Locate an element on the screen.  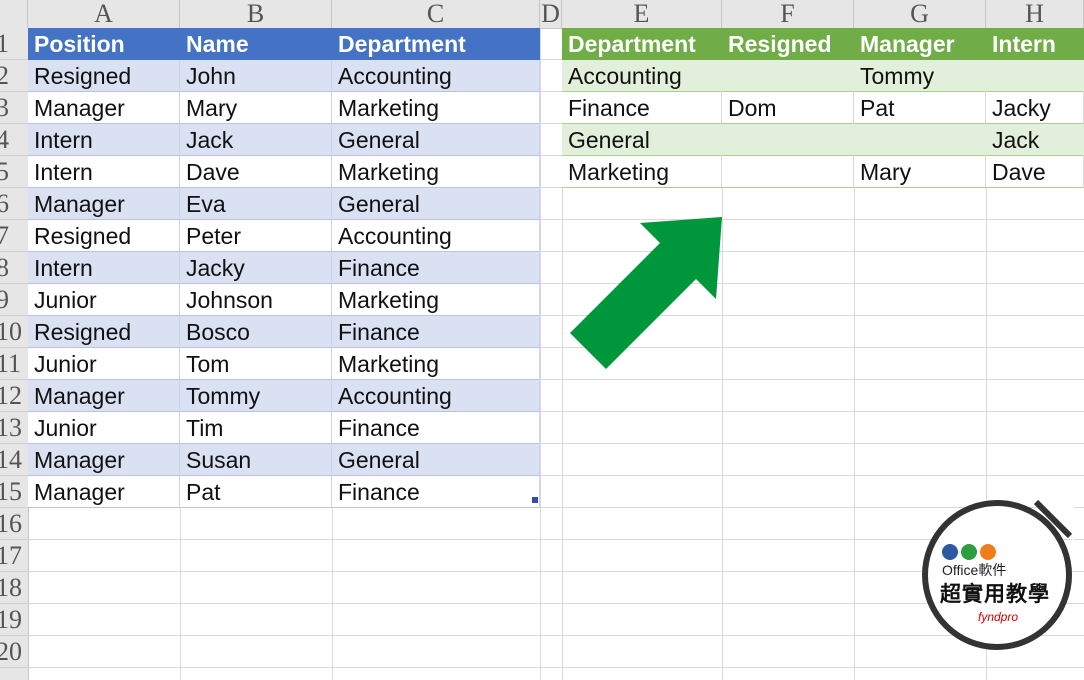
blue-dot-icon is located at coordinates (950, 552).